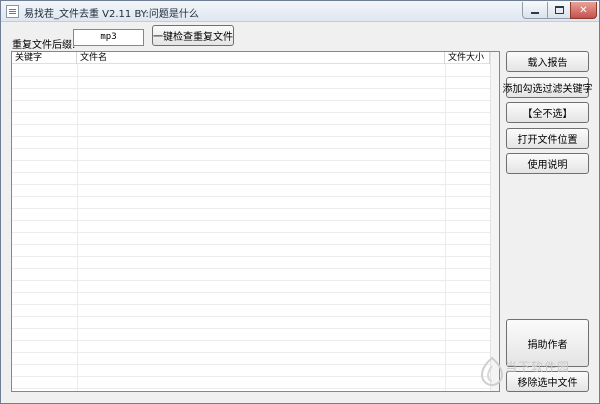  I want to click on close-icon: ✕, so click(583, 10).